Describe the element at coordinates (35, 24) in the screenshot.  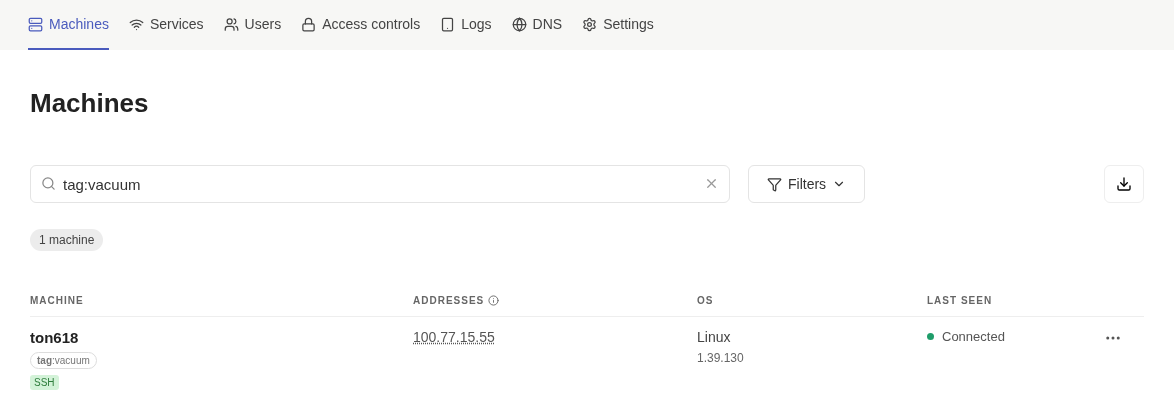
I see `server-icon` at that location.